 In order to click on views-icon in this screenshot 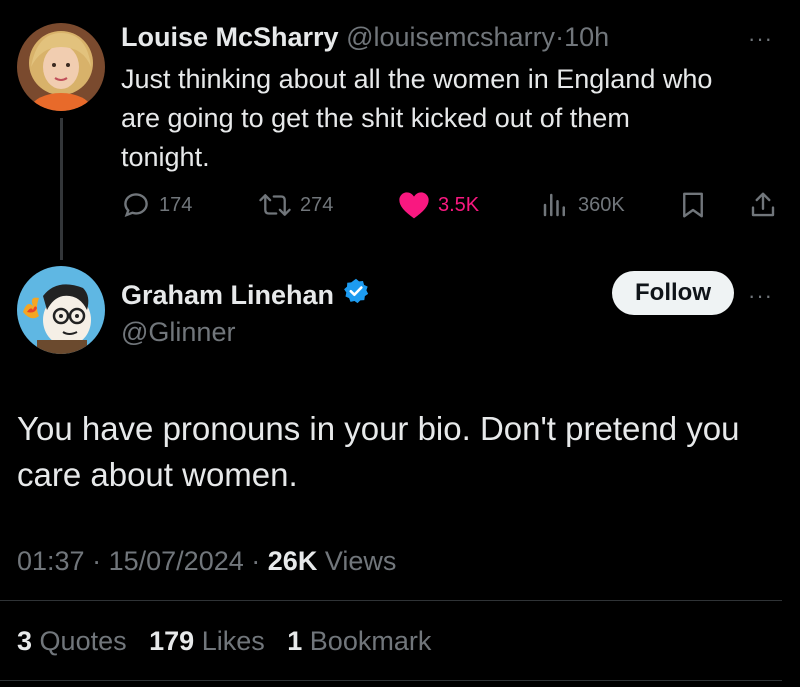, I will do `click(555, 205)`.